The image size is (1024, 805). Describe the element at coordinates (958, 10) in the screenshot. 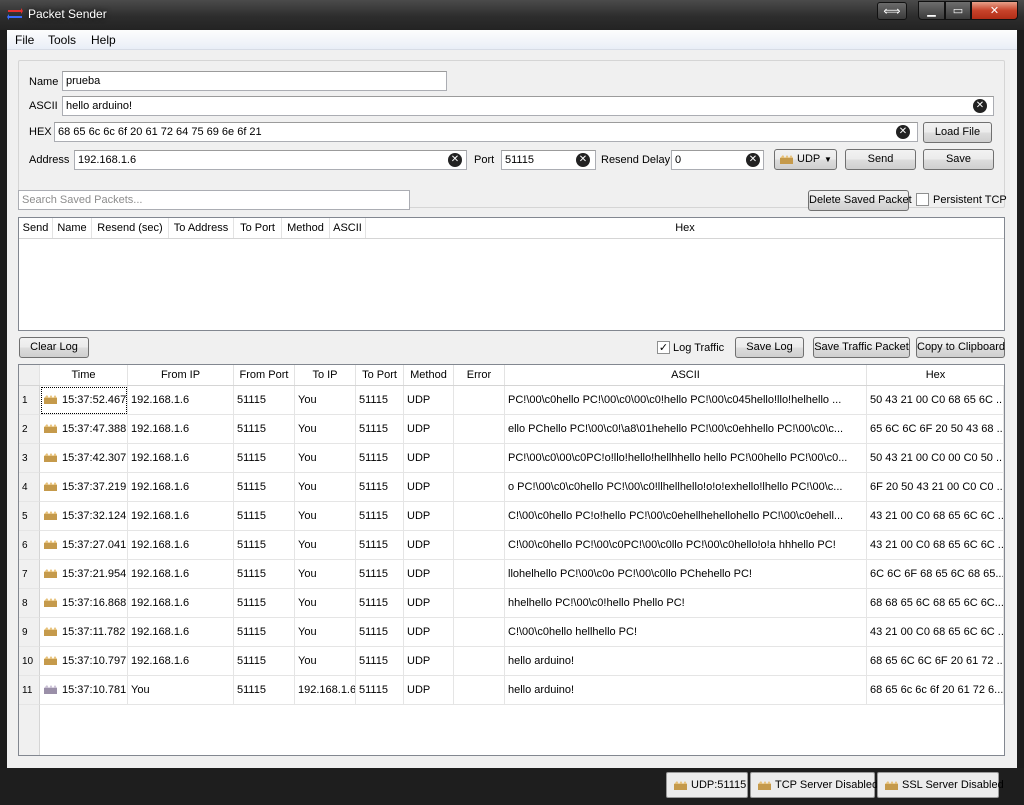

I see `maximize-button: ▭` at that location.